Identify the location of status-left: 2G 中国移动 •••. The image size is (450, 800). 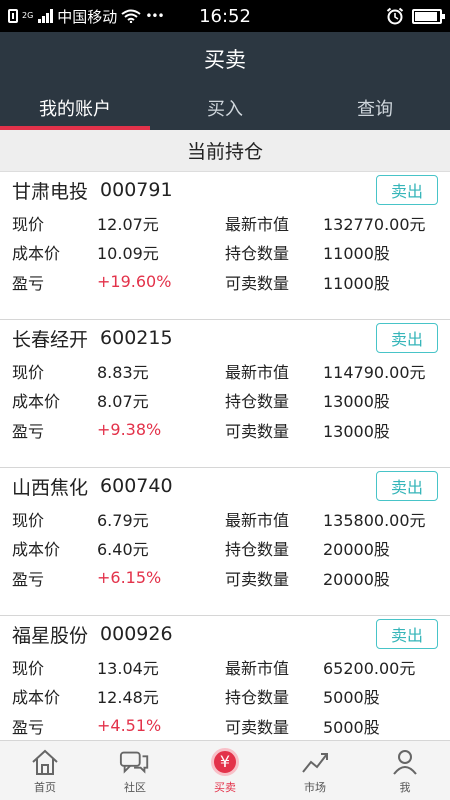
(86, 16).